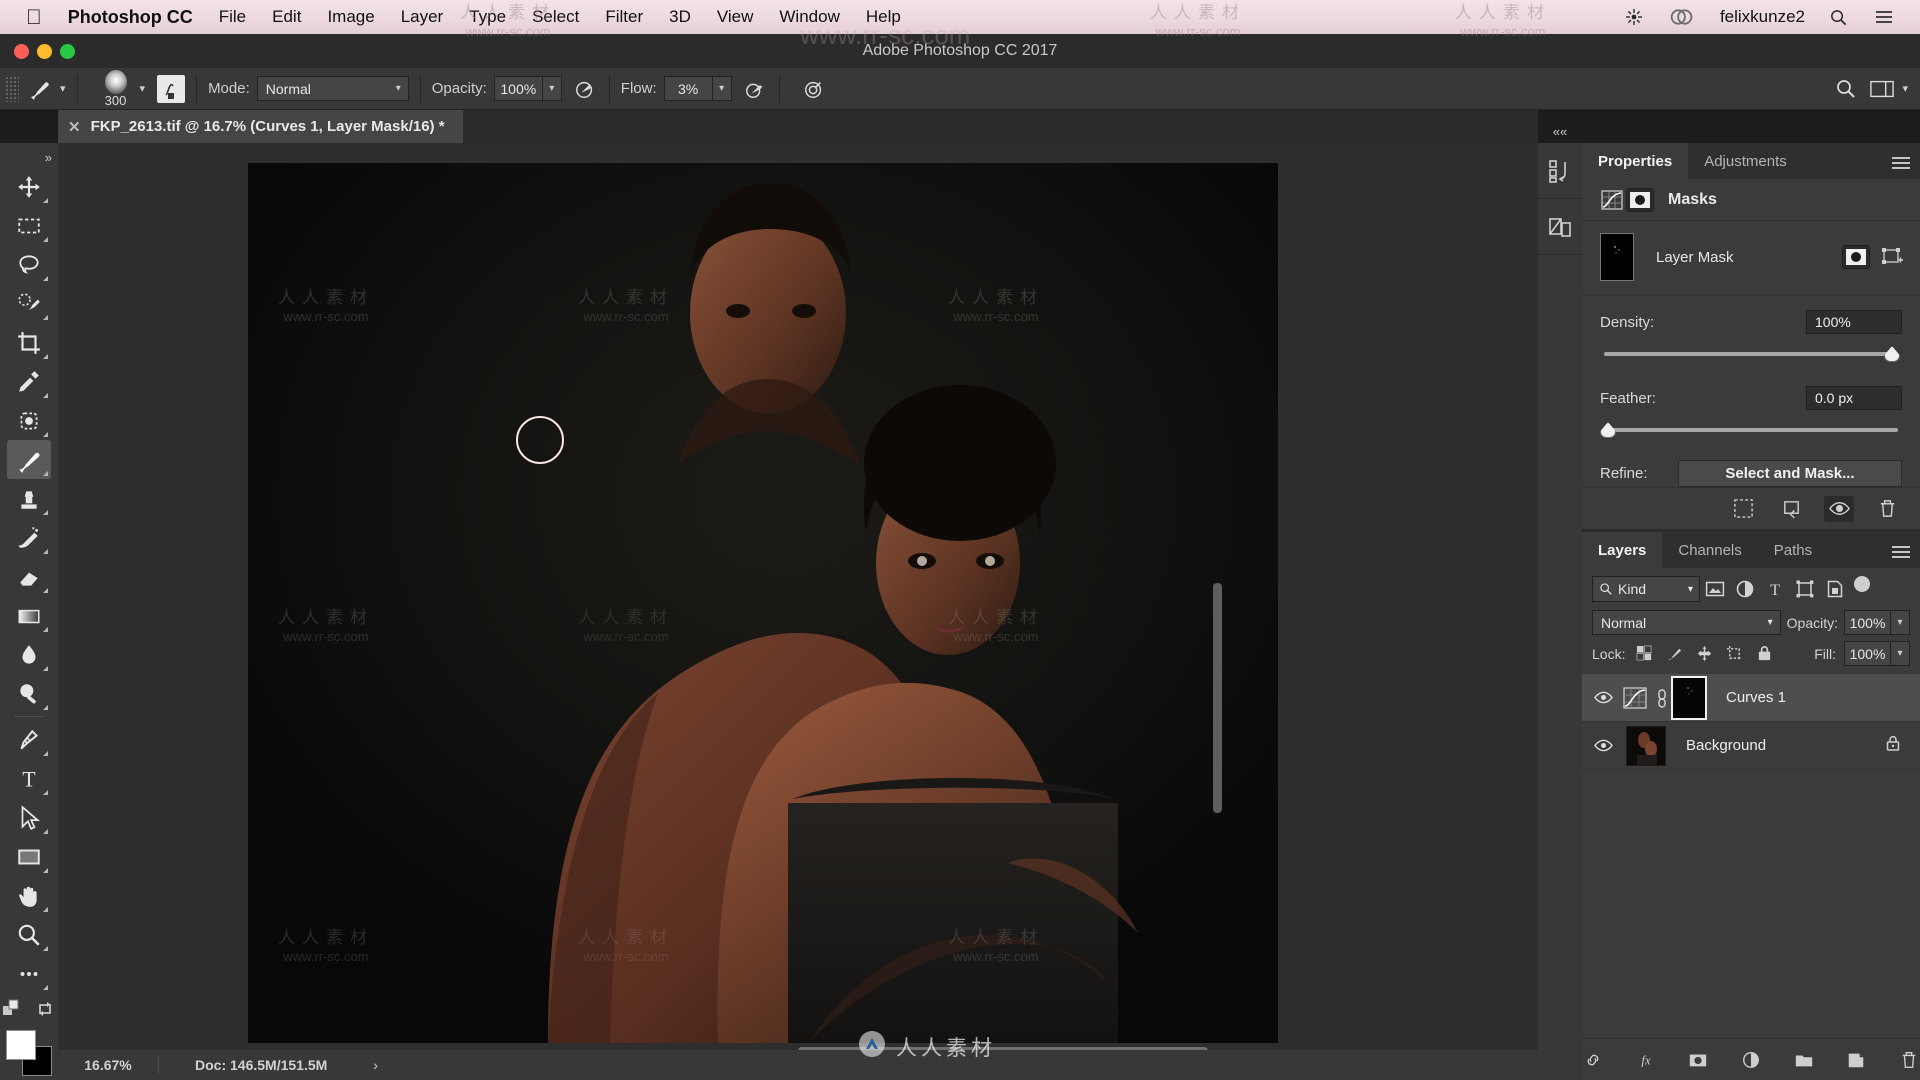 This screenshot has height=1080, width=1920. Describe the element at coordinates (1785, 745) in the screenshot. I see `layer-name: Background` at that location.